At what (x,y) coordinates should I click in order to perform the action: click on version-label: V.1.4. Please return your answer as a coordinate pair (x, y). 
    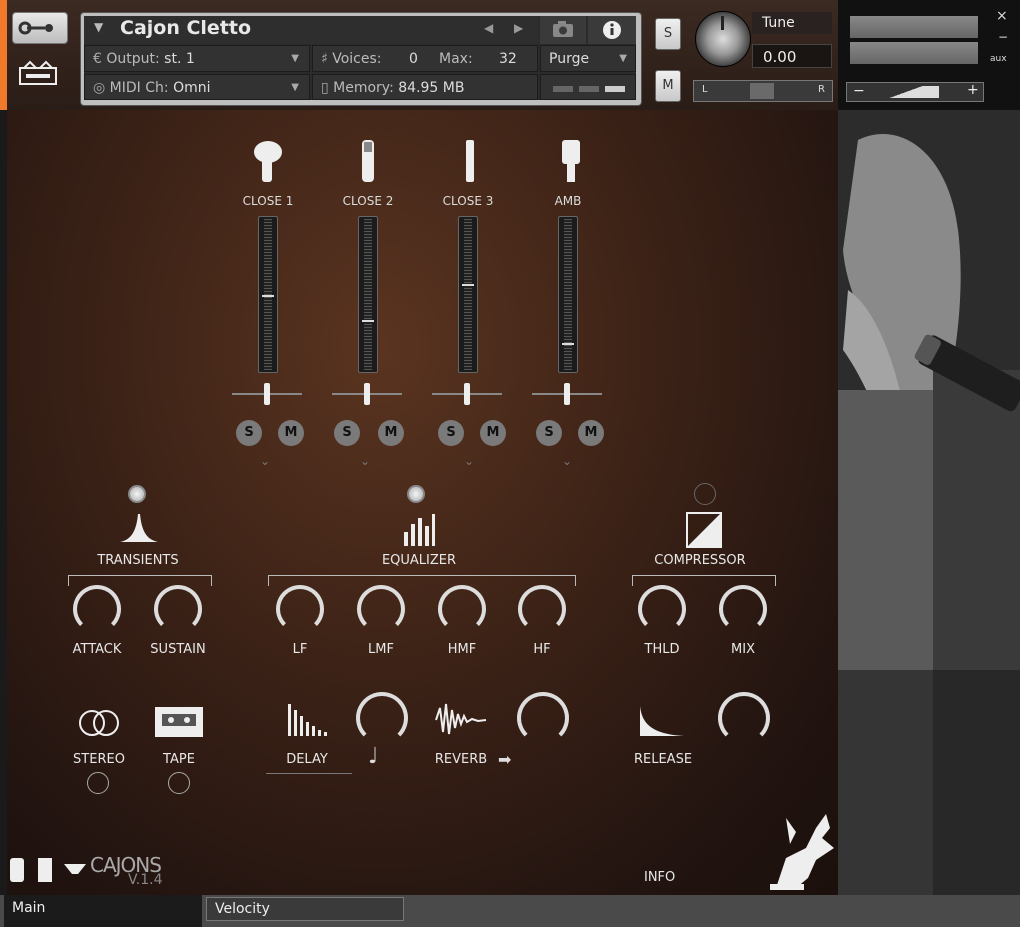
    Looking at the image, I should click on (145, 880).